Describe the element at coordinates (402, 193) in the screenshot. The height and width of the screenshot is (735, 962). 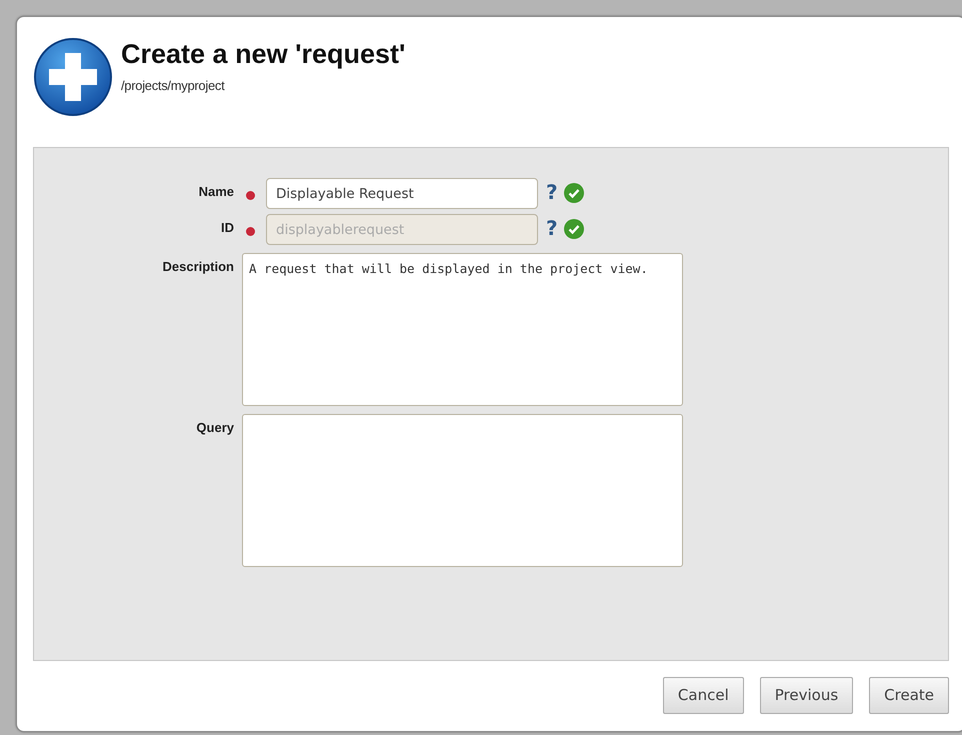
I see `text-field: Displayable Request` at that location.